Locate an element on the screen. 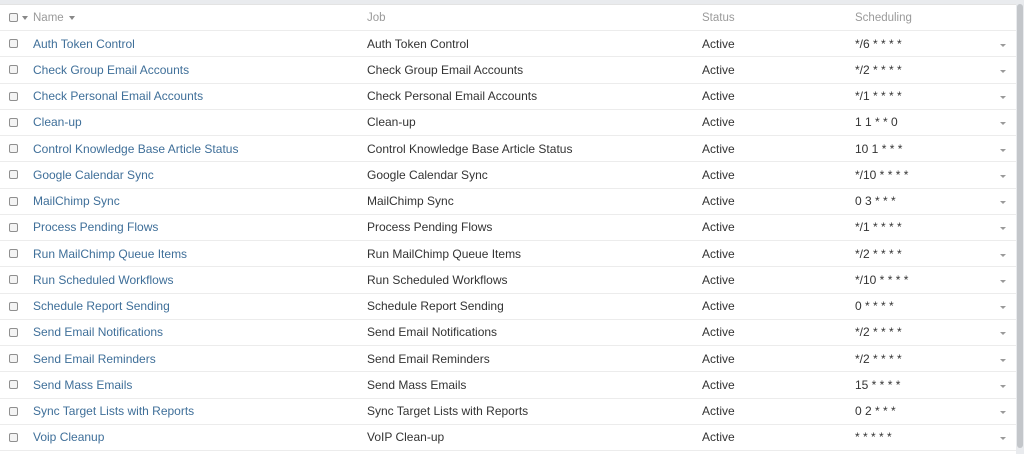 This screenshot has height=454, width=1024. row-name-link: Google Calendar Sync is located at coordinates (93, 175).